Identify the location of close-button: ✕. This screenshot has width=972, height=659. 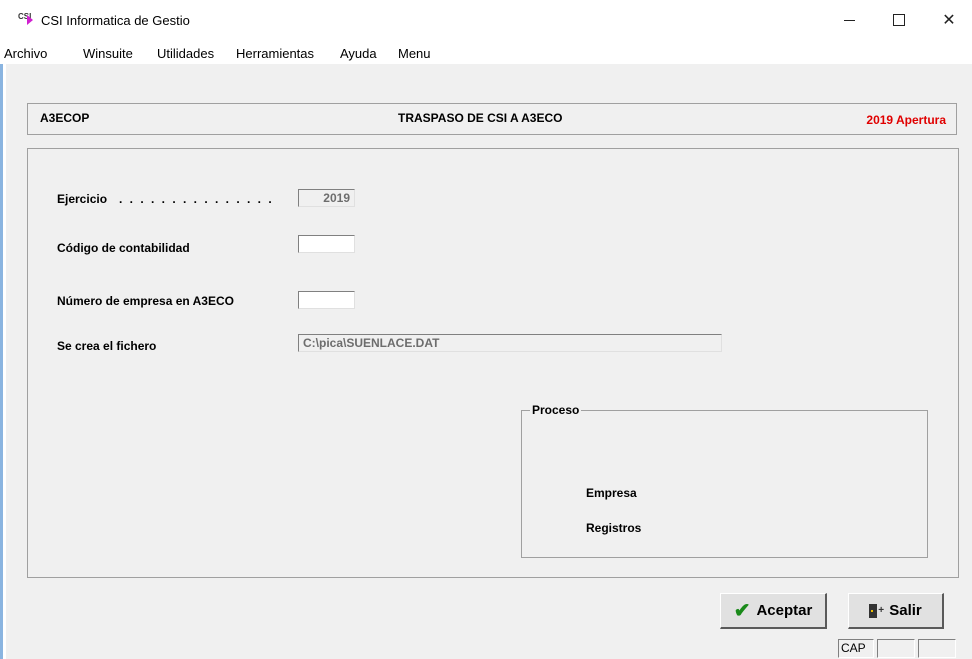
(949, 20).